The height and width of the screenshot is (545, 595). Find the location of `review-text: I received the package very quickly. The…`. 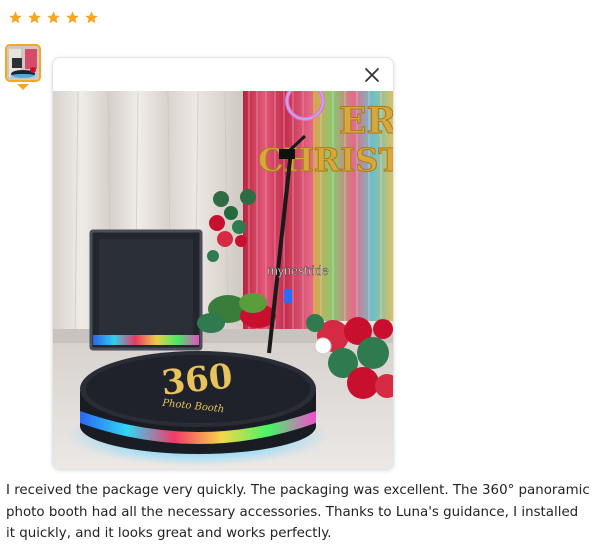

review-text: I received the package very quickly. The… is located at coordinates (298, 512).